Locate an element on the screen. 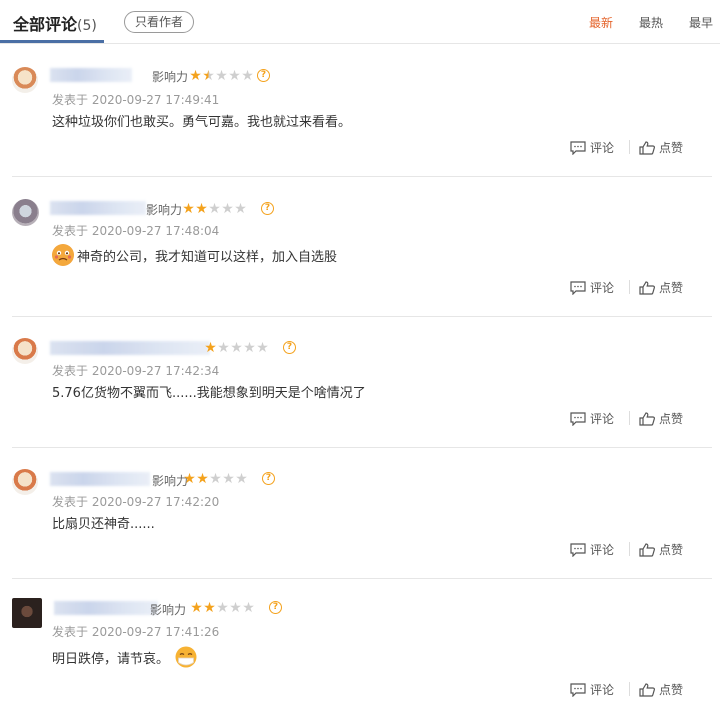 The image size is (720, 716). post-time: 发表于 2020-09-27 17:48:04 is located at coordinates (136, 231).